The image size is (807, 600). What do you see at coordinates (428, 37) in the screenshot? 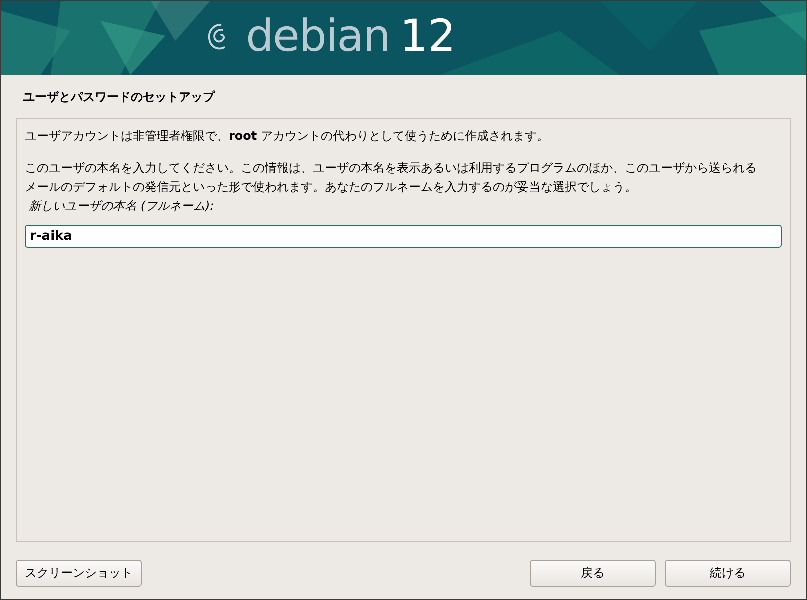
I see `version-number: 12` at bounding box center [428, 37].